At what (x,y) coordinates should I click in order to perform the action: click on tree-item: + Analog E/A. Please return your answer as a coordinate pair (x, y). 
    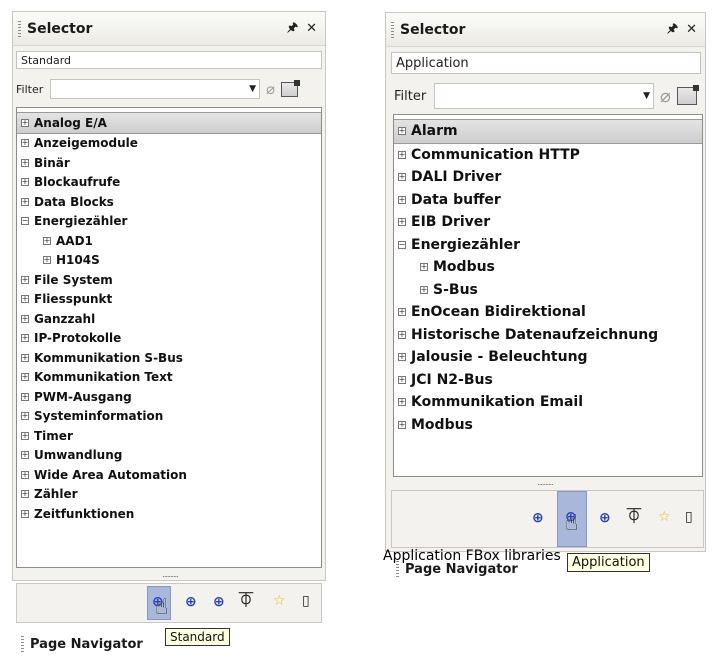
    Looking at the image, I should click on (169, 123).